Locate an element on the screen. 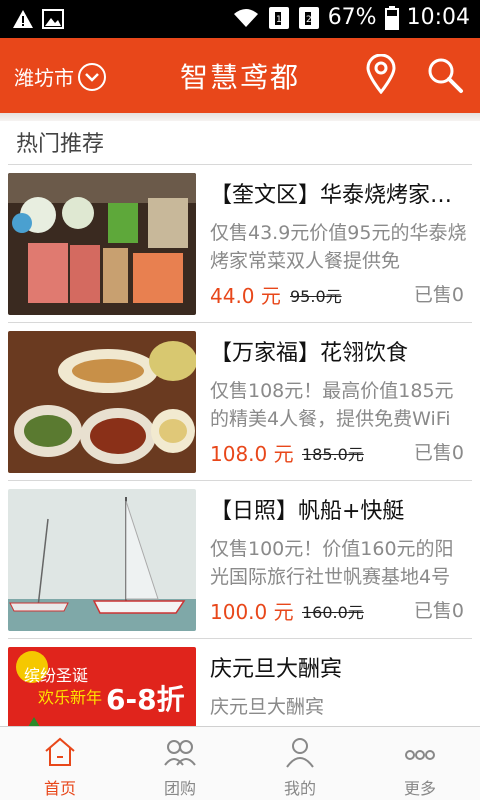 This screenshot has width=480, height=800. deal-price: 108.0 元 is located at coordinates (252, 454).